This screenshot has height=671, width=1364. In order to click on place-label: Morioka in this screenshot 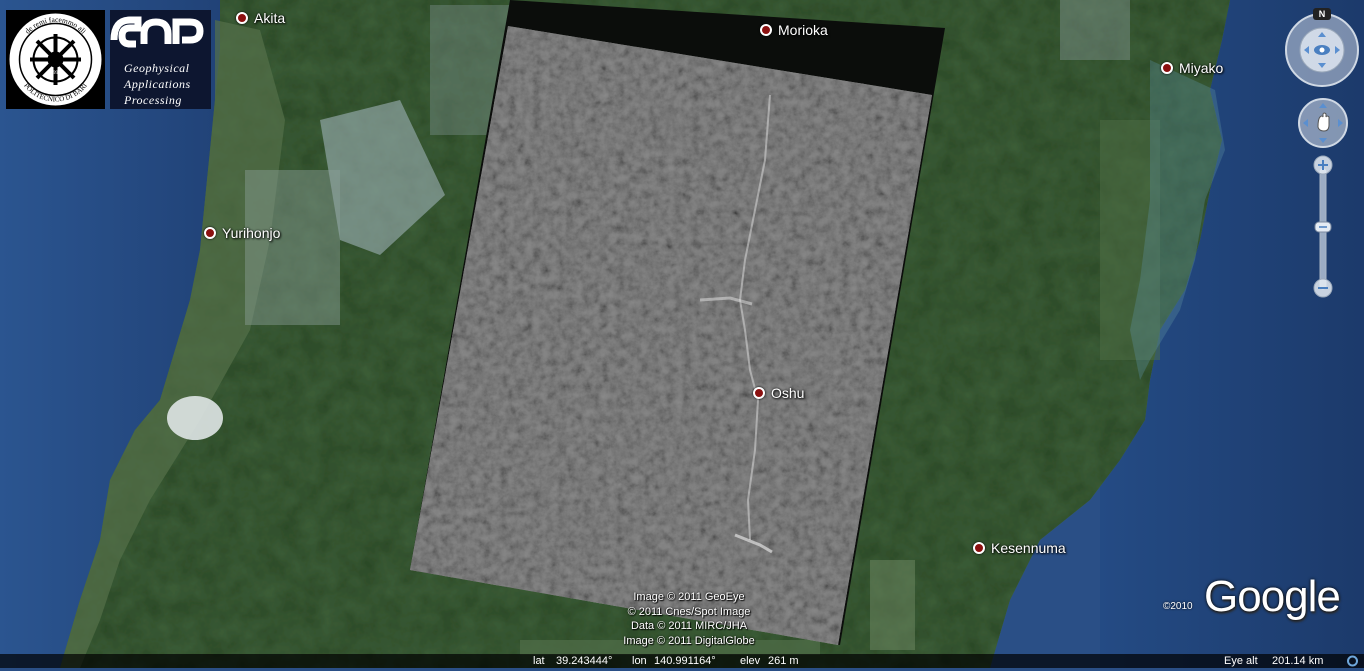, I will do `click(803, 30)`.